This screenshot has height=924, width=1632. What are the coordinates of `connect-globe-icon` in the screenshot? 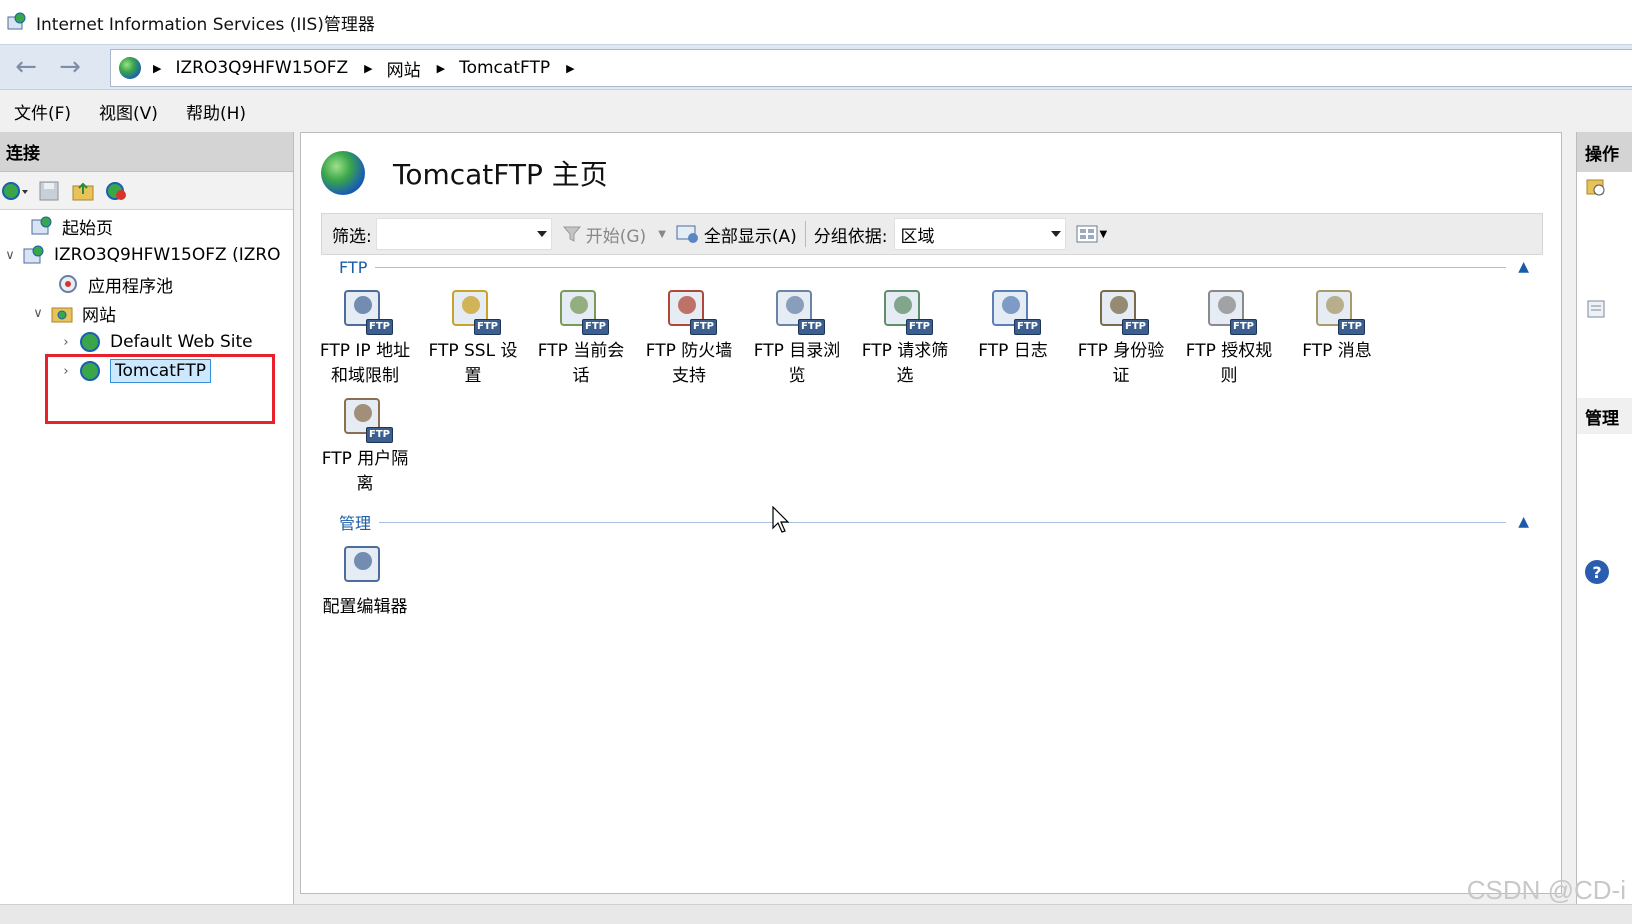 It's located at (15, 191).